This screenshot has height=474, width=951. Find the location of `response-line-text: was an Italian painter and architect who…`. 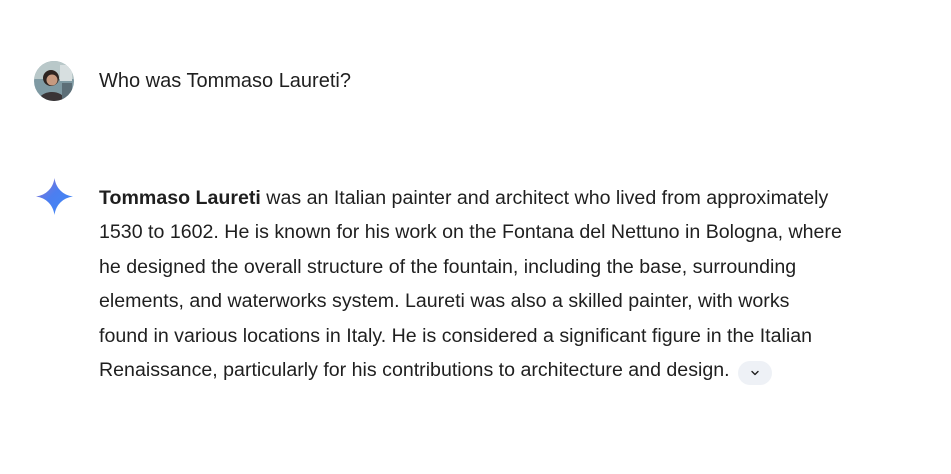

response-line-text: was an Italian painter and architect who… is located at coordinates (544, 198).